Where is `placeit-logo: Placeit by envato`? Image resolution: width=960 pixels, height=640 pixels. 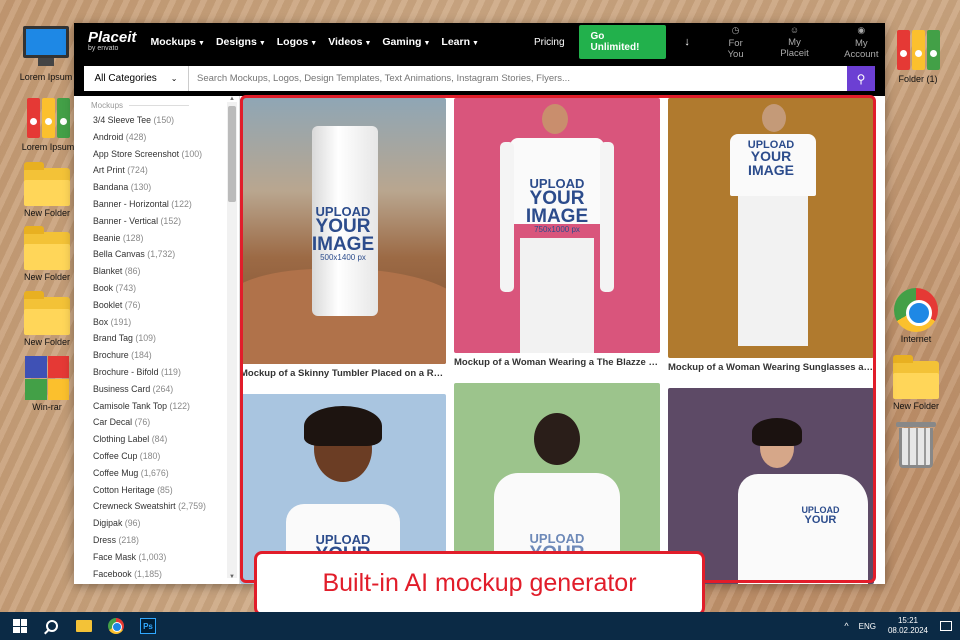 placeit-logo: Placeit by envato is located at coordinates (115, 41).